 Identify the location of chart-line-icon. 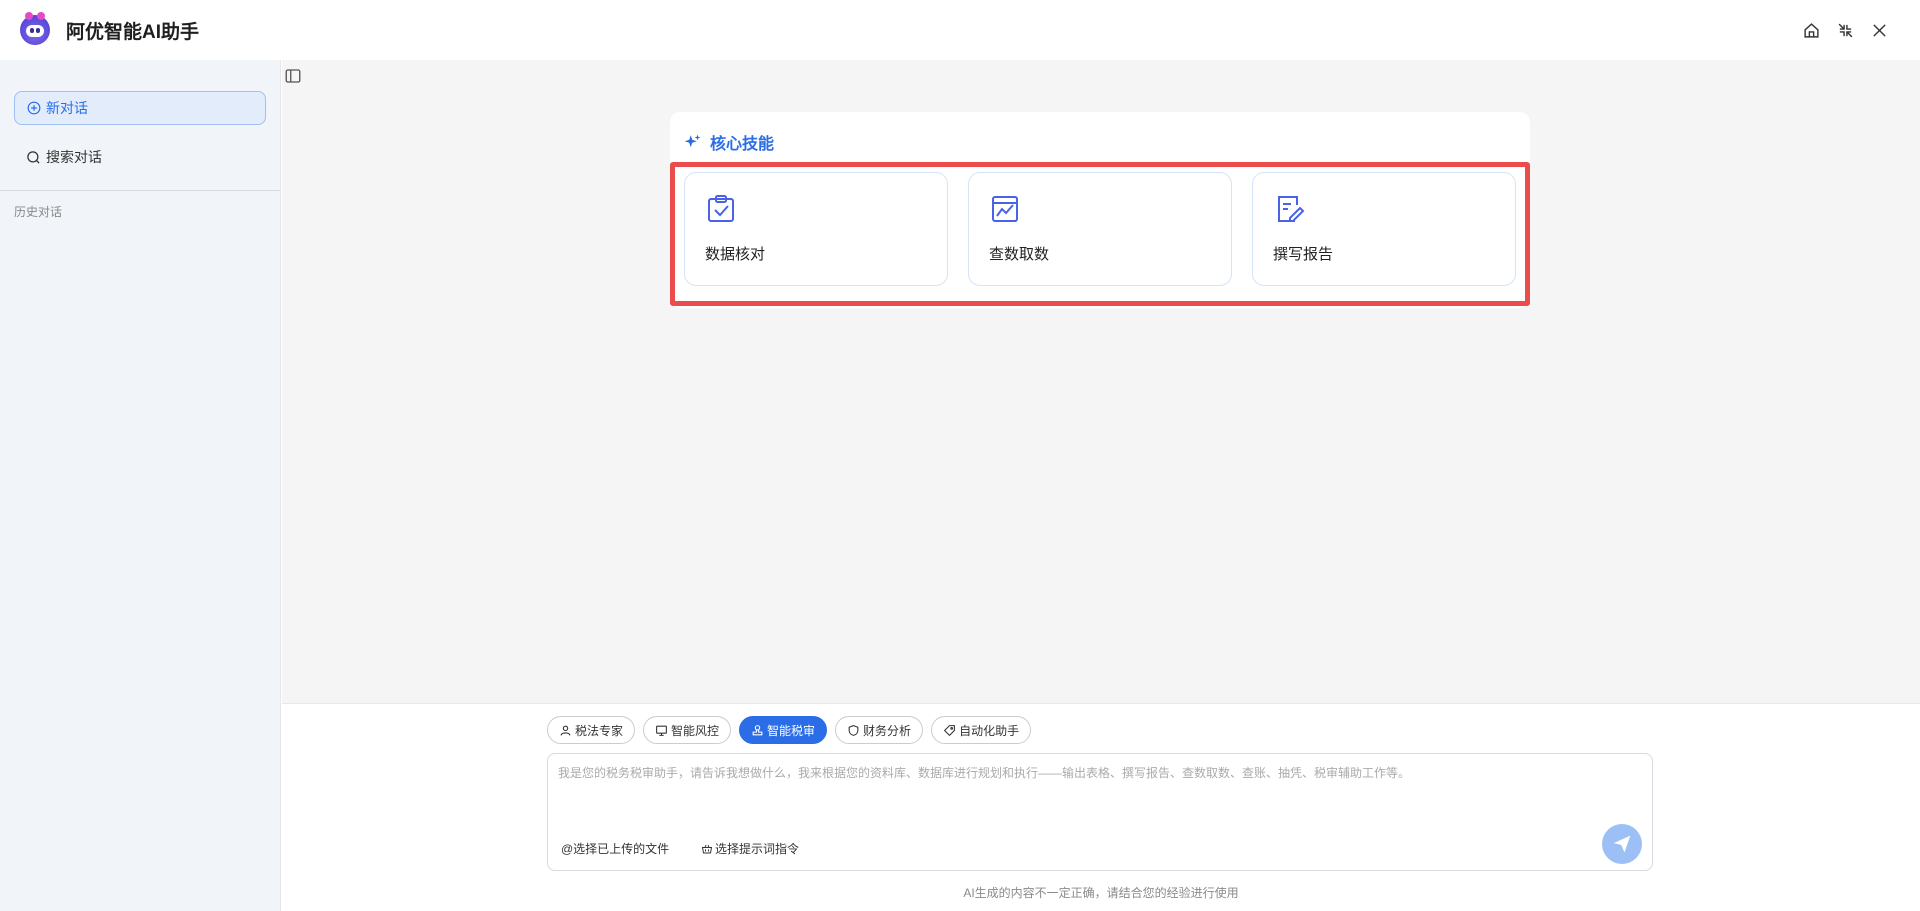
(1005, 209).